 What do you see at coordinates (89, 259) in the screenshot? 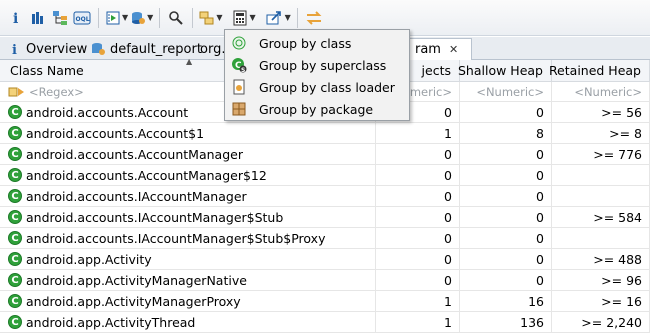
I see `class-name: android.app.Activity` at bounding box center [89, 259].